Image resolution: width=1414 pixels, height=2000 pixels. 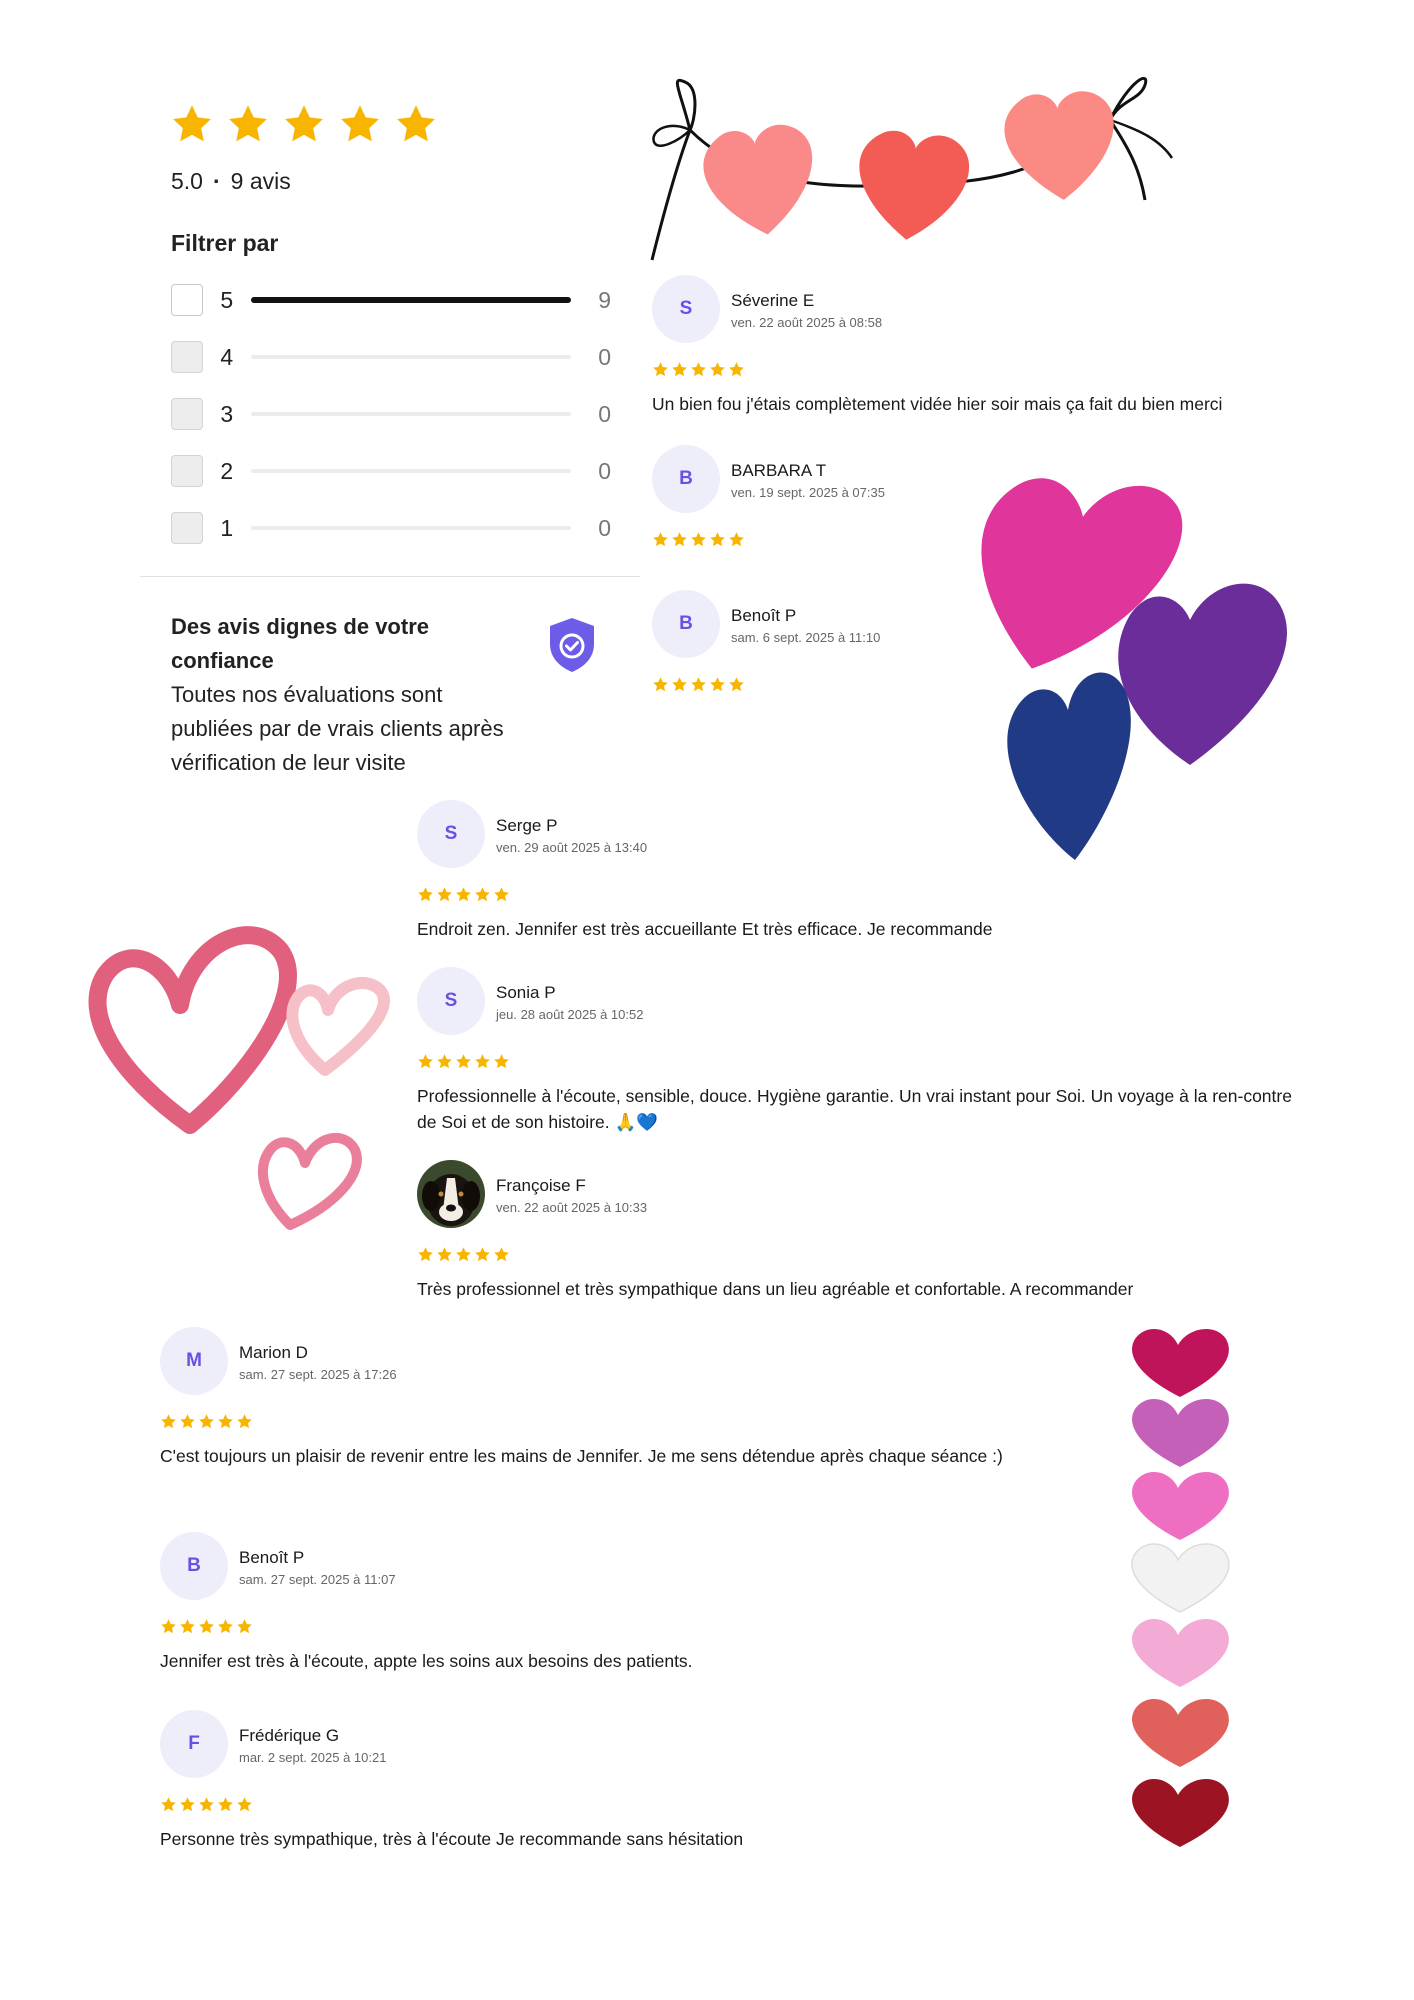 What do you see at coordinates (390, 576) in the screenshot?
I see `divider` at bounding box center [390, 576].